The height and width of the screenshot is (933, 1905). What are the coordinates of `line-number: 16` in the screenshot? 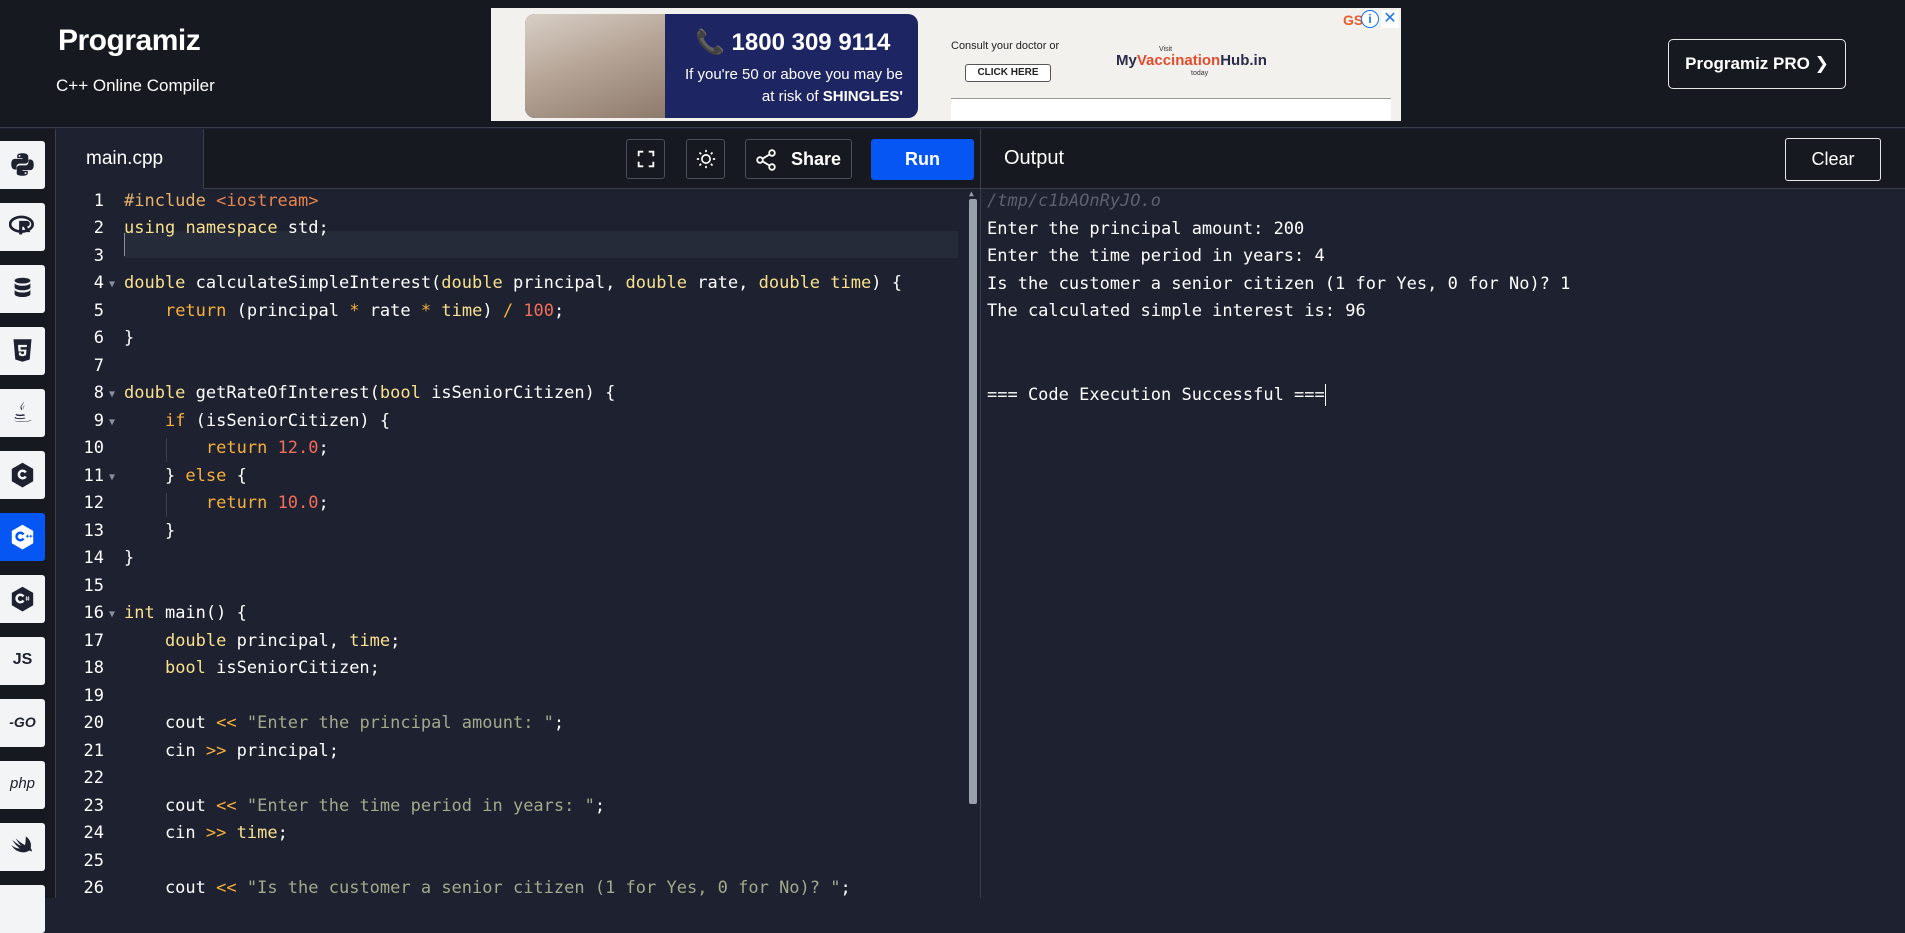 It's located at (93, 613).